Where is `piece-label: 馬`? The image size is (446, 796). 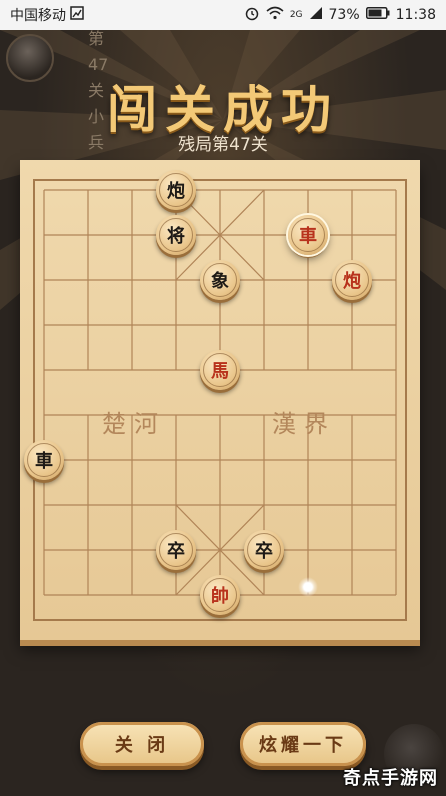 piece-label: 馬 is located at coordinates (220, 370).